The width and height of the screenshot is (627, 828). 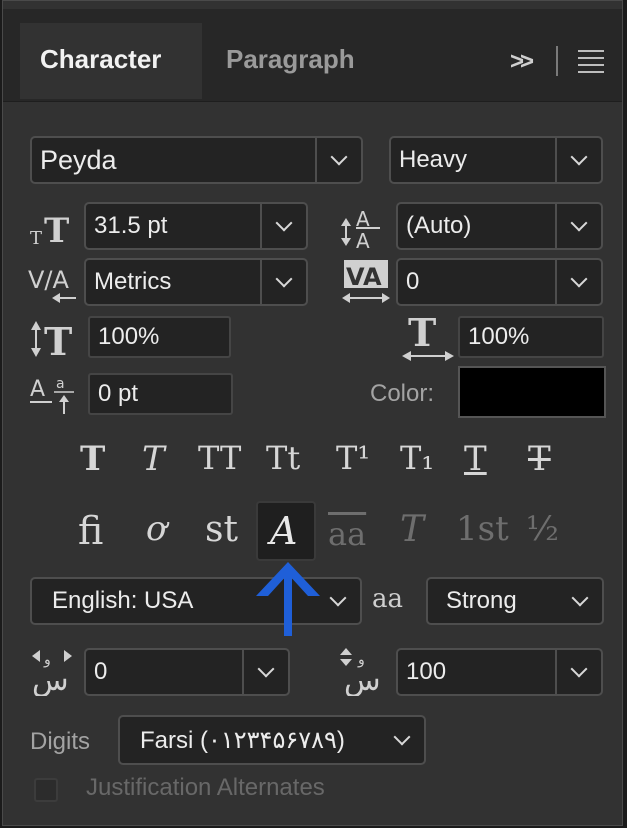 What do you see at coordinates (413, 281) in the screenshot?
I see `tracking-value: 0` at bounding box center [413, 281].